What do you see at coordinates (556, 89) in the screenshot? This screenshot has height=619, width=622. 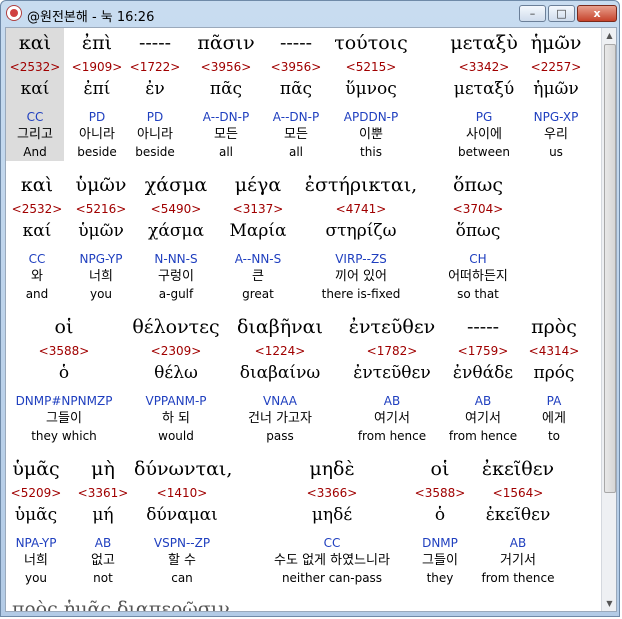 I see `lemma: ἡμῶν` at bounding box center [556, 89].